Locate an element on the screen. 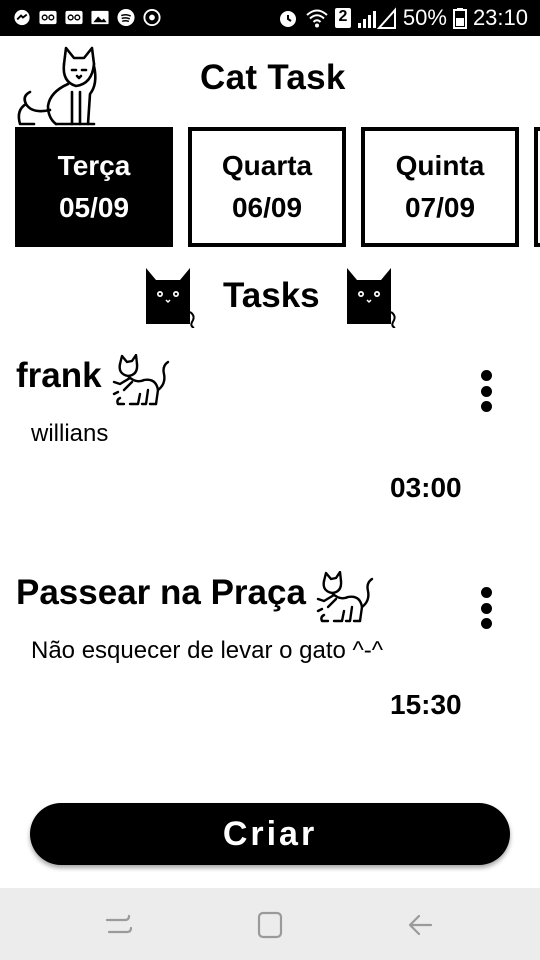  image-icon is located at coordinates (100, 17).